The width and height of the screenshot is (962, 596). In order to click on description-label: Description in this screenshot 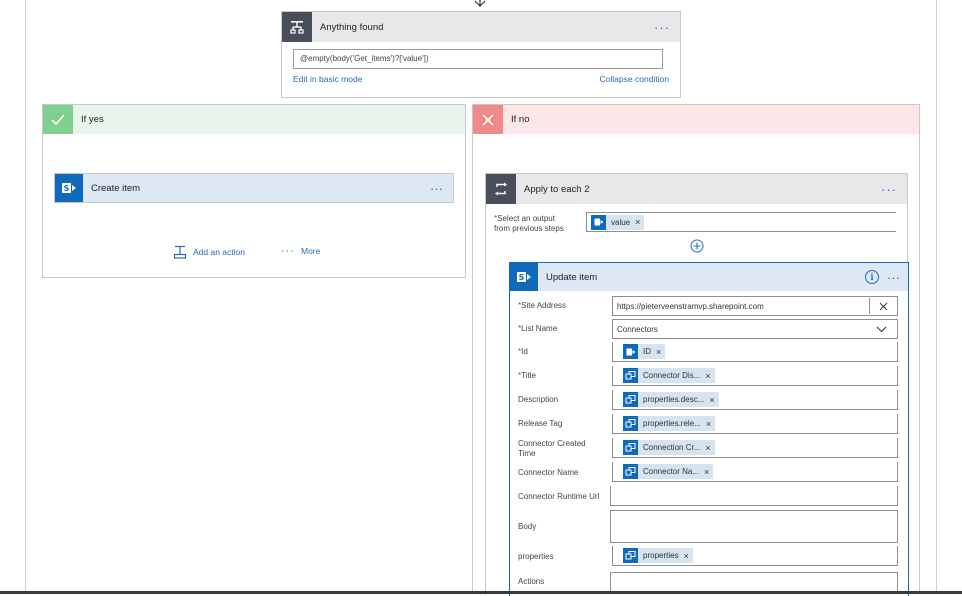, I will do `click(538, 399)`.